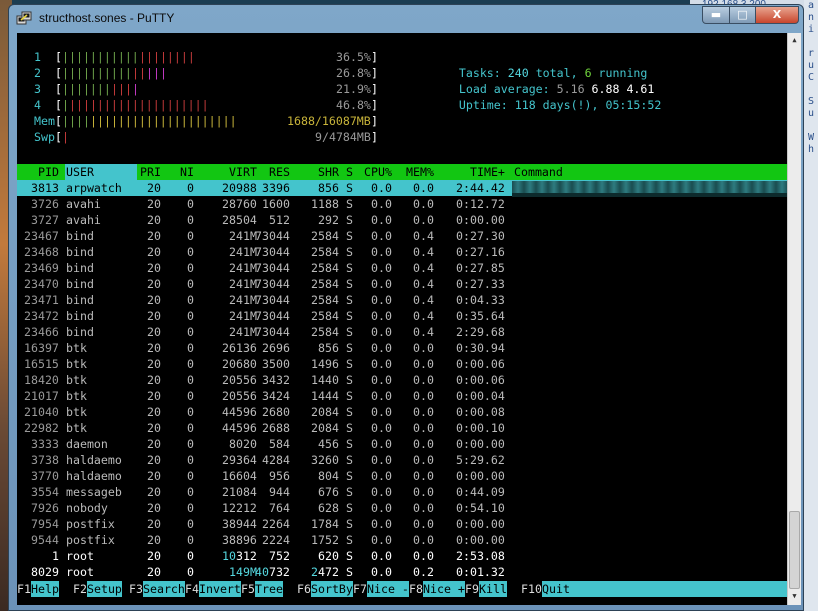 Image resolution: width=818 pixels, height=611 pixels. Describe the element at coordinates (794, 550) in the screenshot. I see `scroll-thumb` at that location.